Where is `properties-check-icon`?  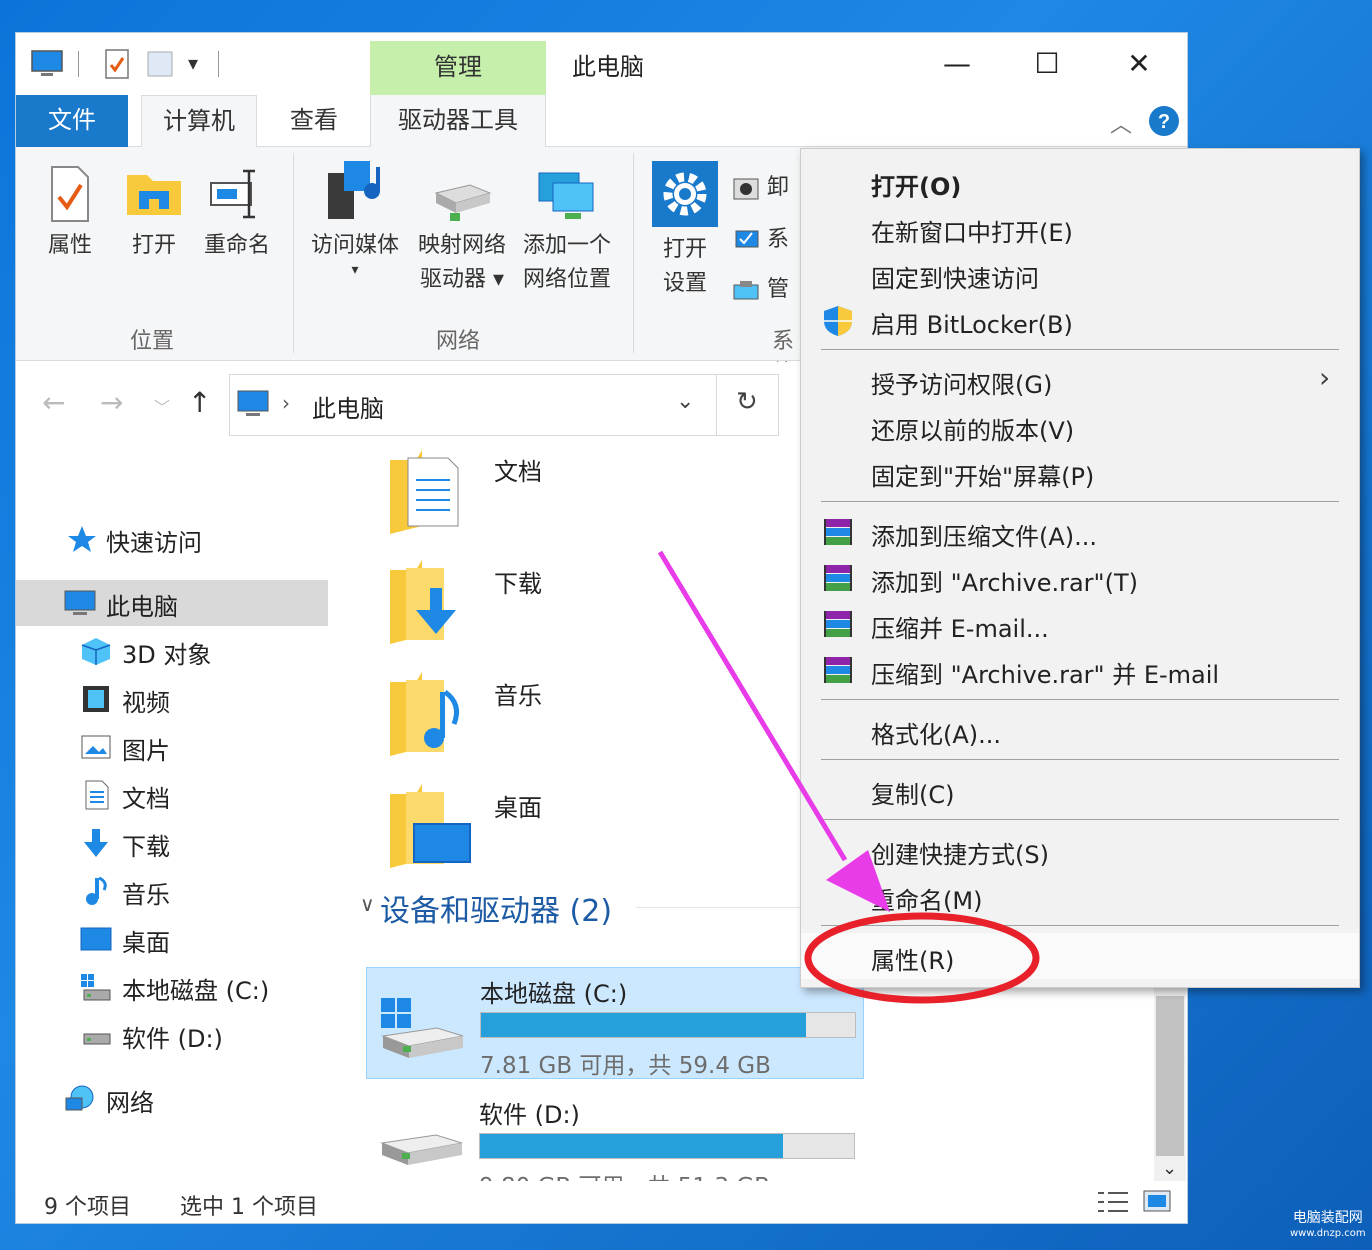
properties-check-icon is located at coordinates (117, 64).